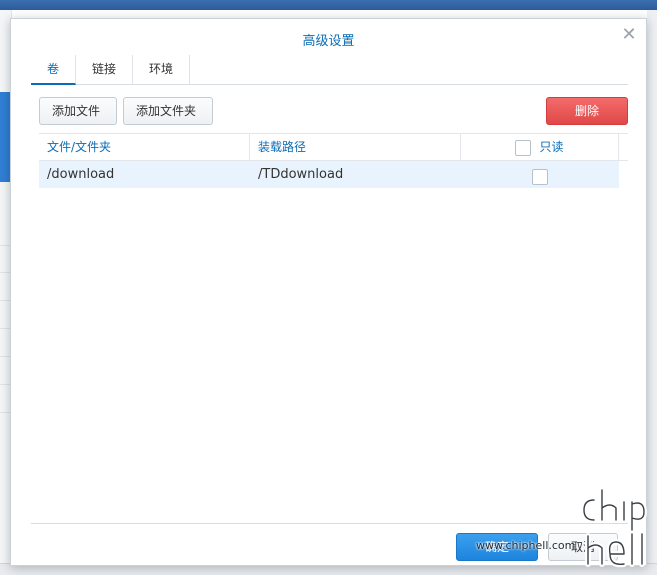  Describe the element at coordinates (614, 527) in the screenshot. I see `chiphell-watermark-logo` at that location.